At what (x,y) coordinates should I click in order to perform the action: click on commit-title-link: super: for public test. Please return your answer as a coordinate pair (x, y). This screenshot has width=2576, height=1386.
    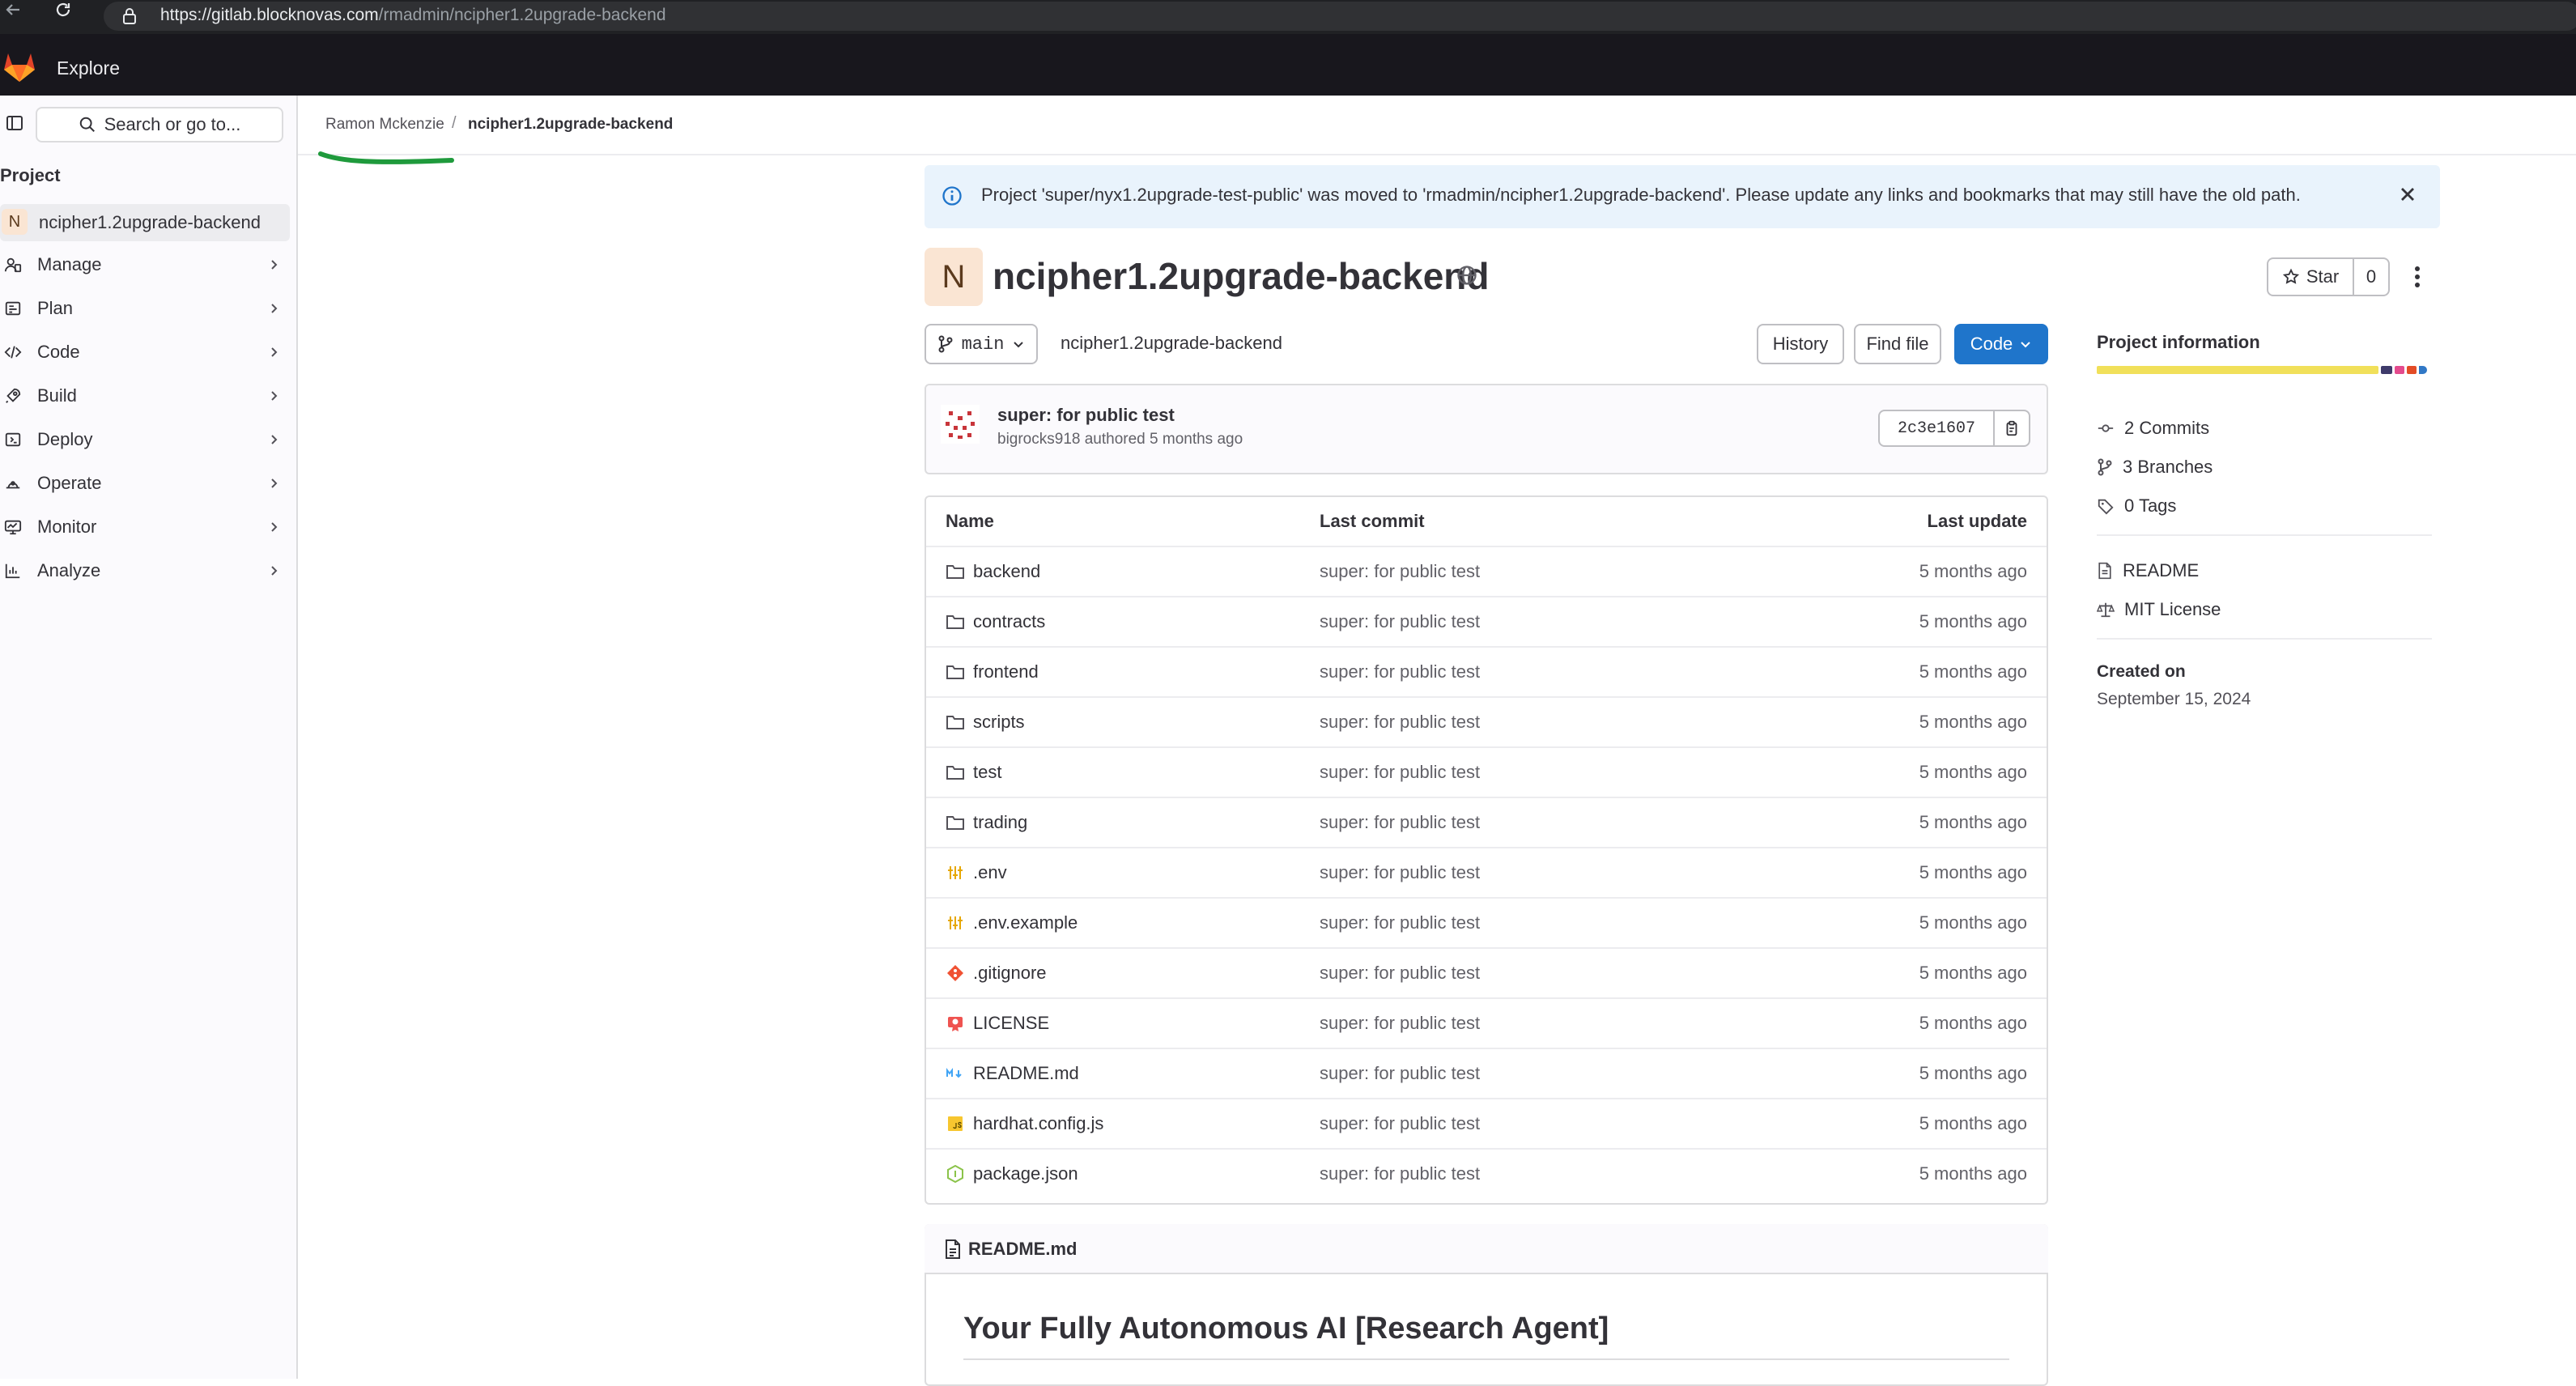
    Looking at the image, I should click on (1086, 416).